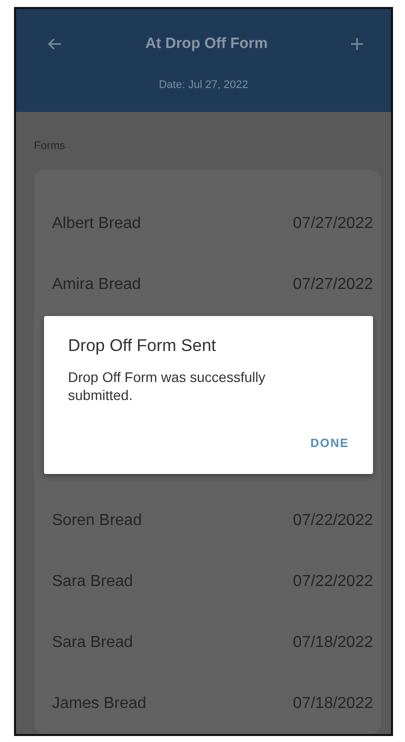 The width and height of the screenshot is (405, 742). What do you see at coordinates (167, 386) in the screenshot?
I see `dialog-message: Drop Off Form was successfully submitted.` at bounding box center [167, 386].